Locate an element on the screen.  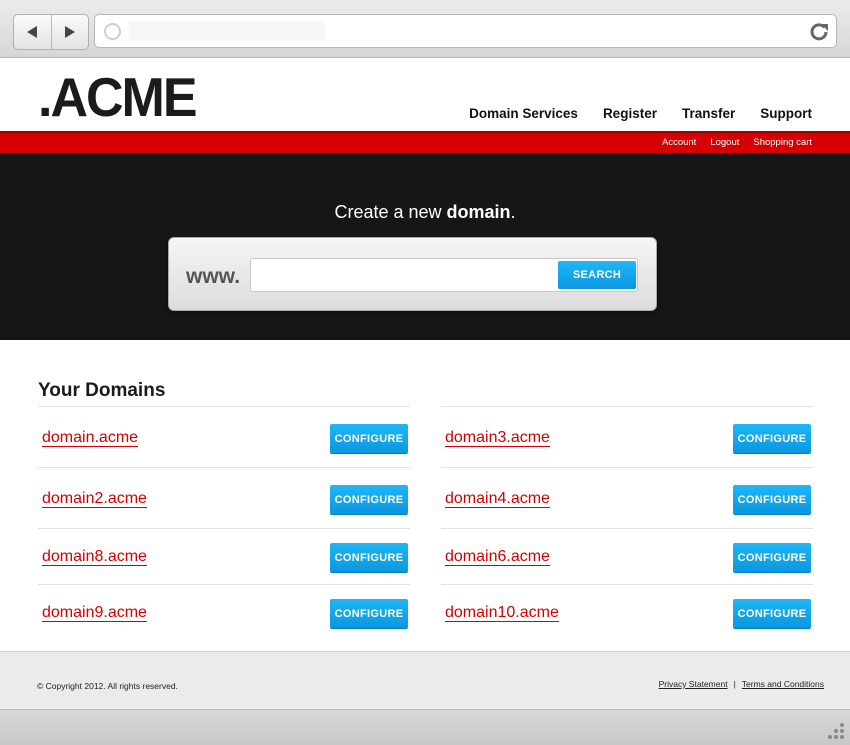
site-logo: .ACME is located at coordinates (118, 98).